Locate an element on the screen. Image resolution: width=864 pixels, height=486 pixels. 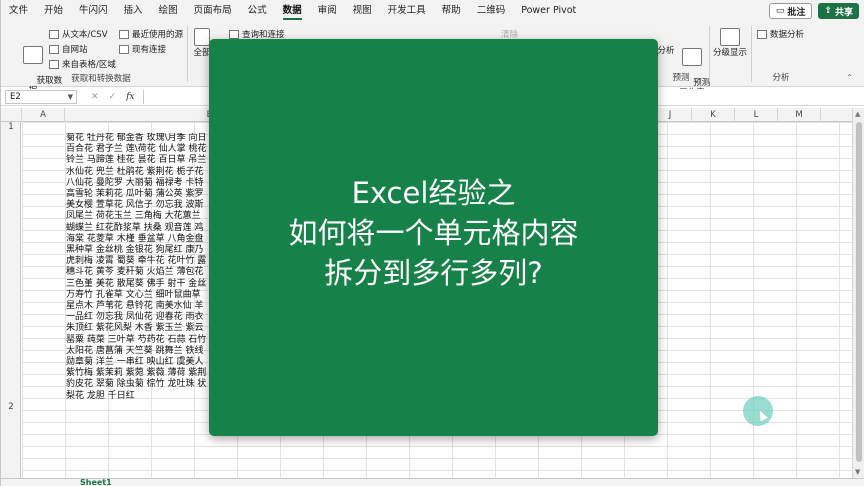
sheet-tab-bar: Sheet1 is located at coordinates (432, 482).